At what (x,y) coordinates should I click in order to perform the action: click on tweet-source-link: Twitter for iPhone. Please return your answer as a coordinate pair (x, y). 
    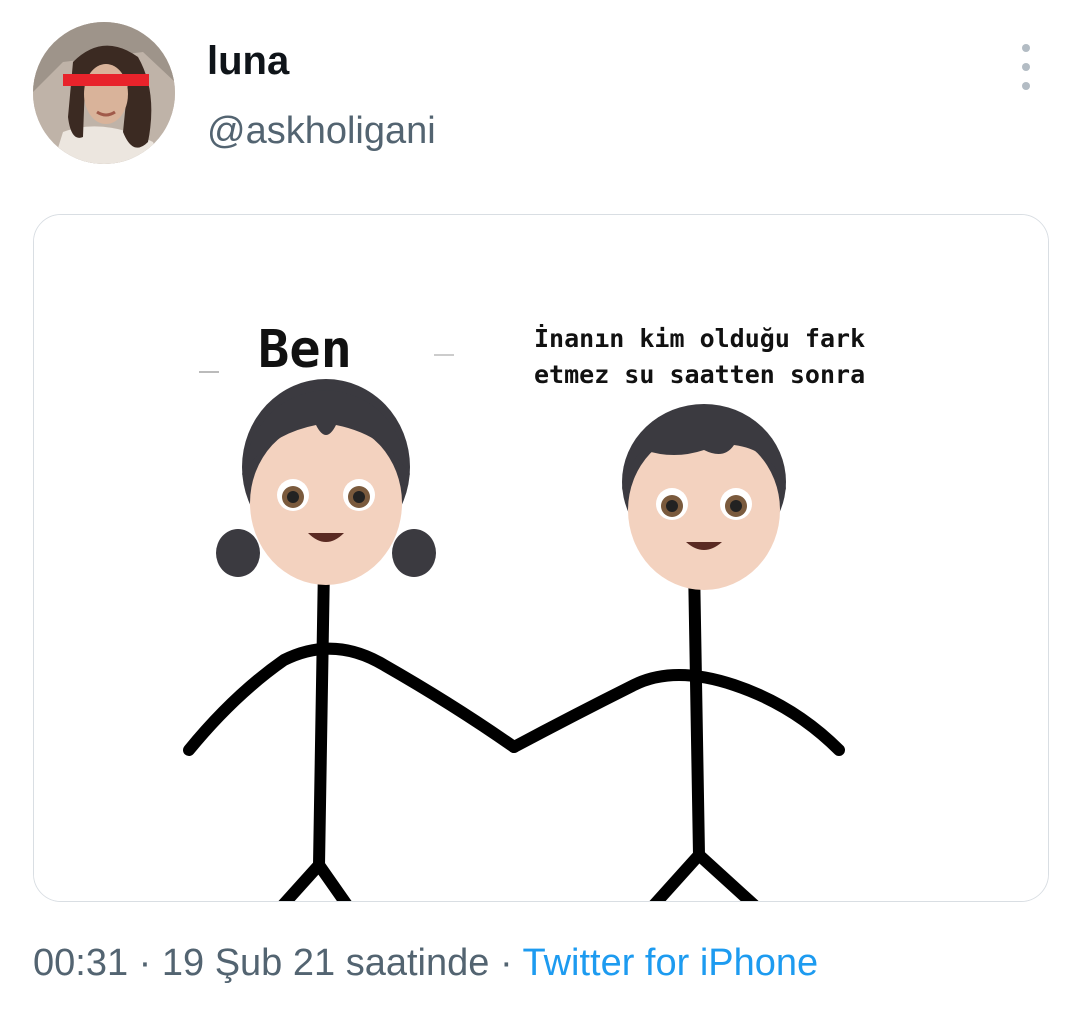
    Looking at the image, I should click on (670, 963).